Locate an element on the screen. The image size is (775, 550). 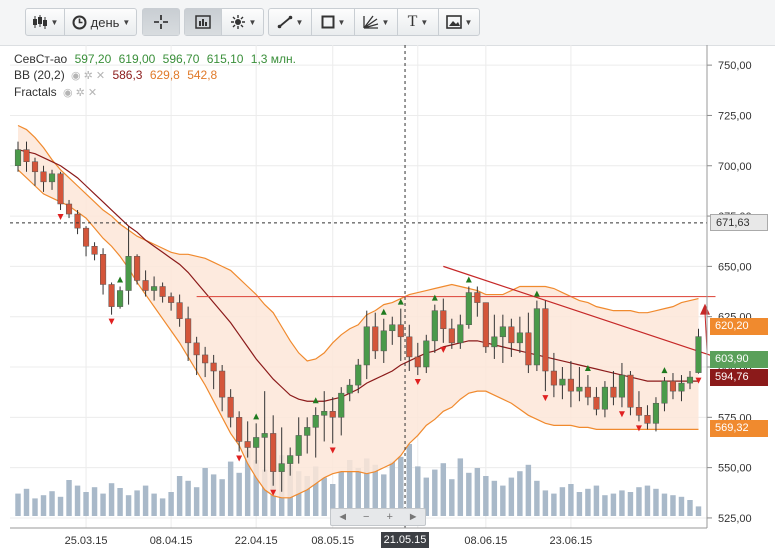
price-tag: 620,20 is located at coordinates (739, 326).